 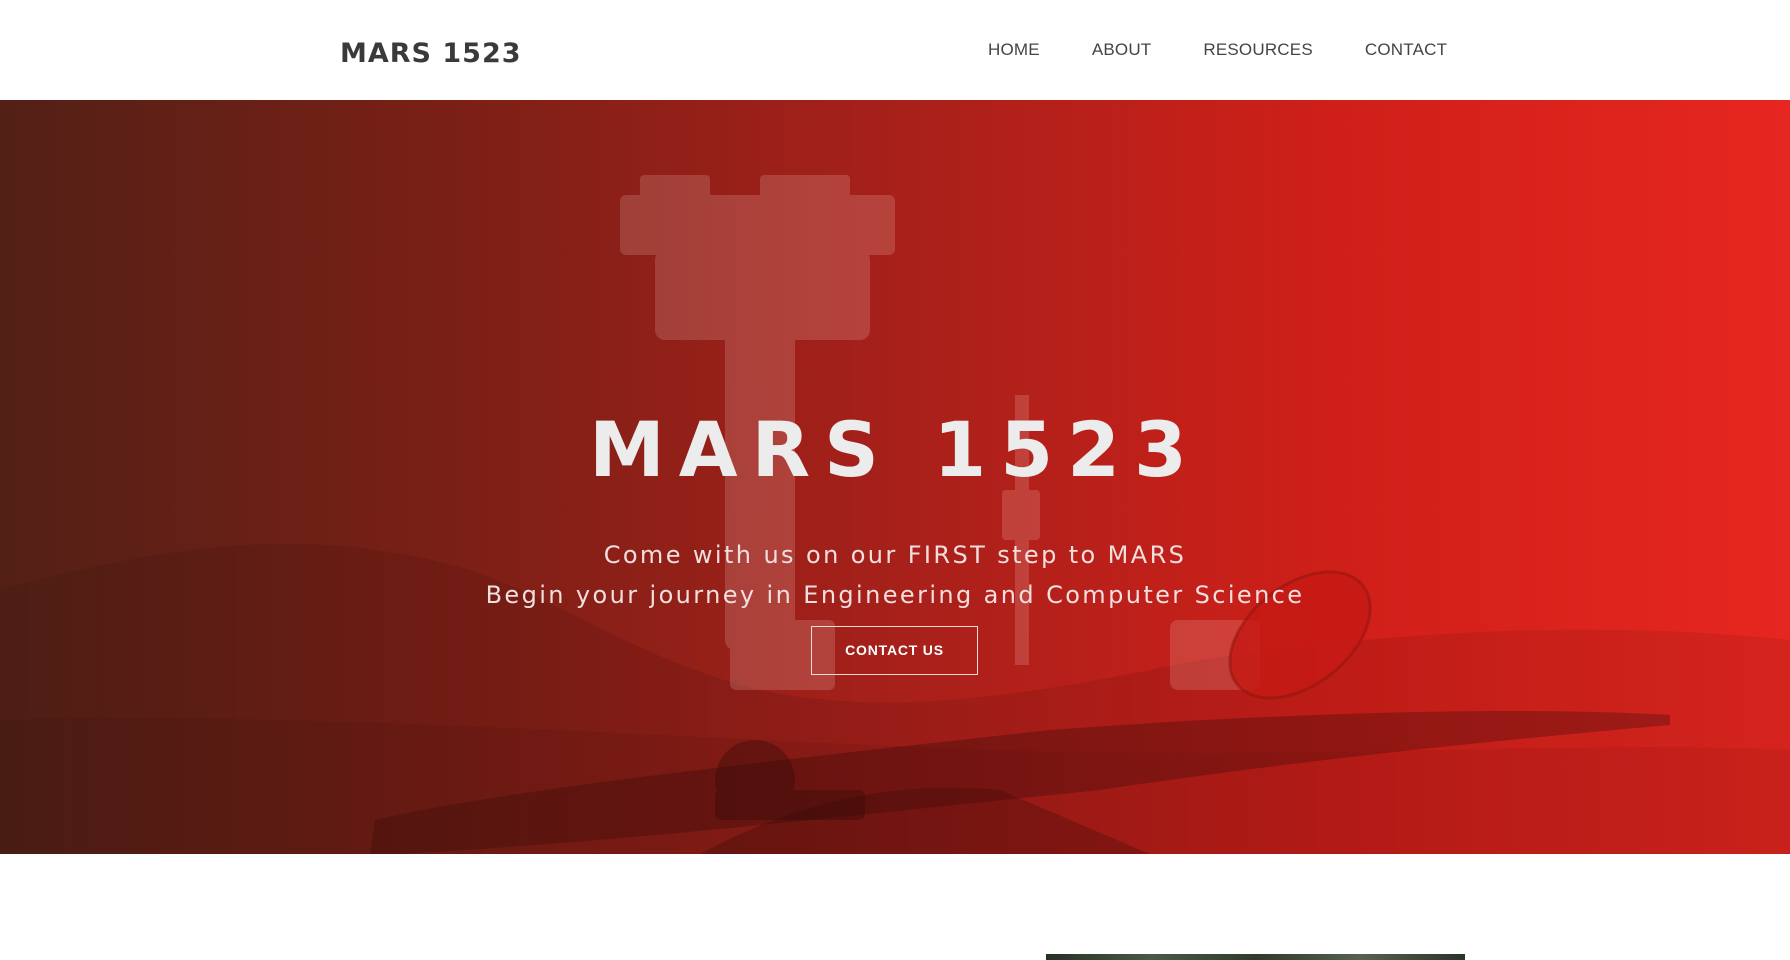 What do you see at coordinates (431, 53) in the screenshot?
I see `brand-logo: MARS 1523` at bounding box center [431, 53].